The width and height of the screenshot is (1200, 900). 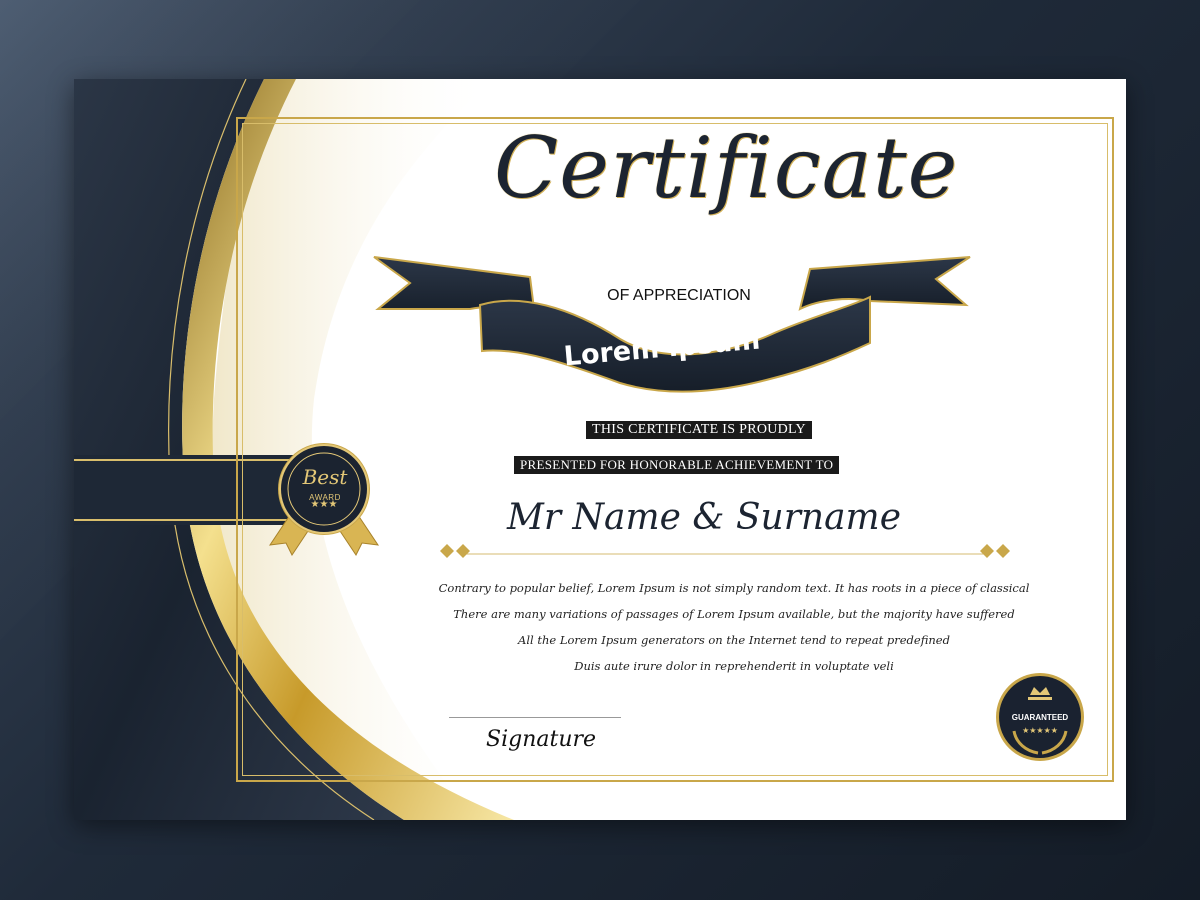 I want to click on presentation-line-1: THIS CERTIFICATE IS PROUDLY, so click(x=699, y=430).